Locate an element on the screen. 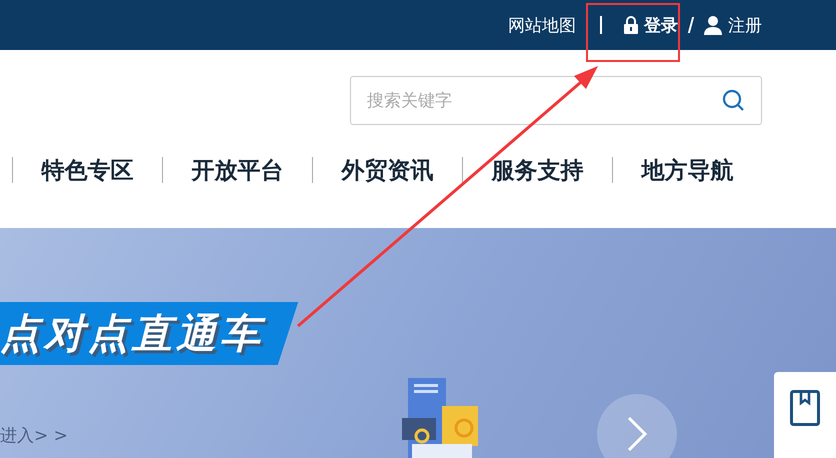  search-icon is located at coordinates (733, 100).